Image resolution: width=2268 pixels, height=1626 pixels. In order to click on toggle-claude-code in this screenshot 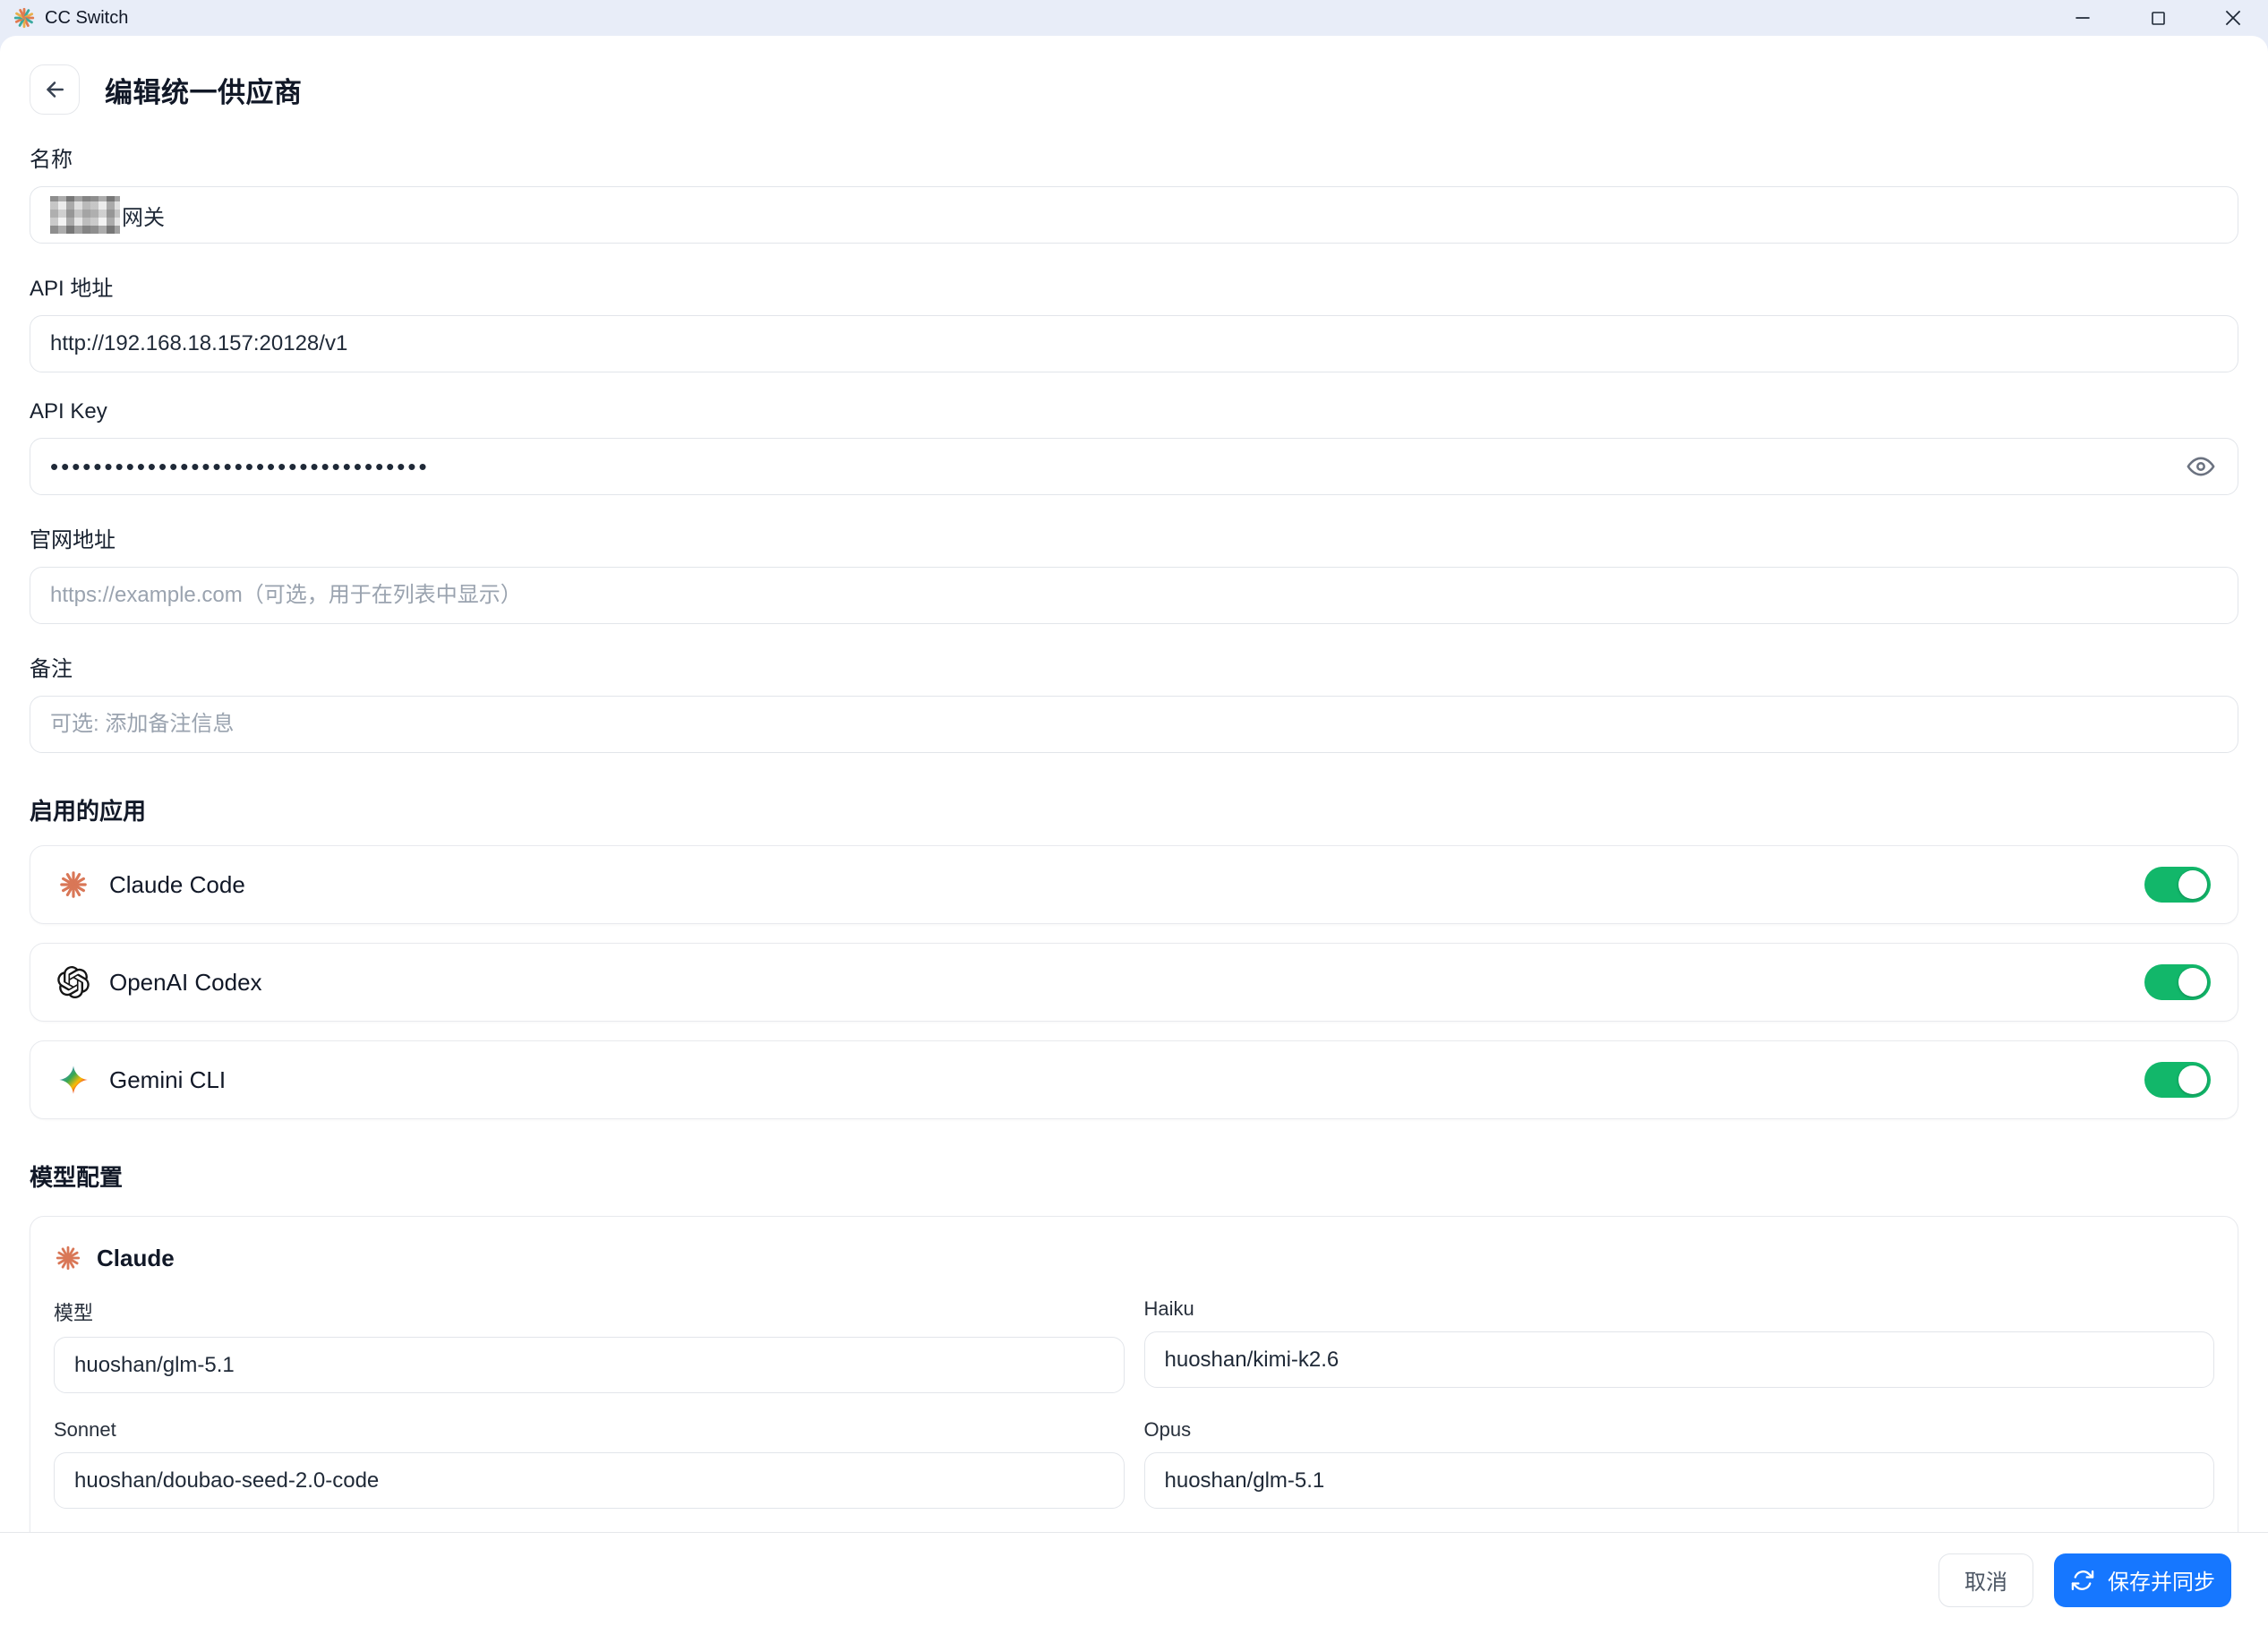, I will do `click(2177, 885)`.